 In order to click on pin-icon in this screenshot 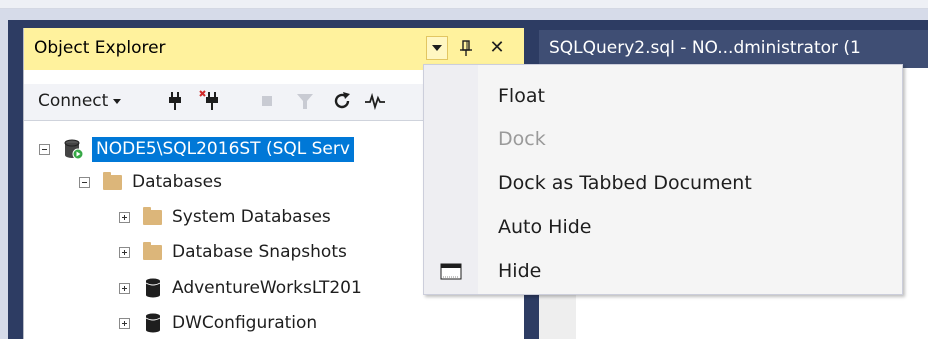, I will do `click(466, 48)`.